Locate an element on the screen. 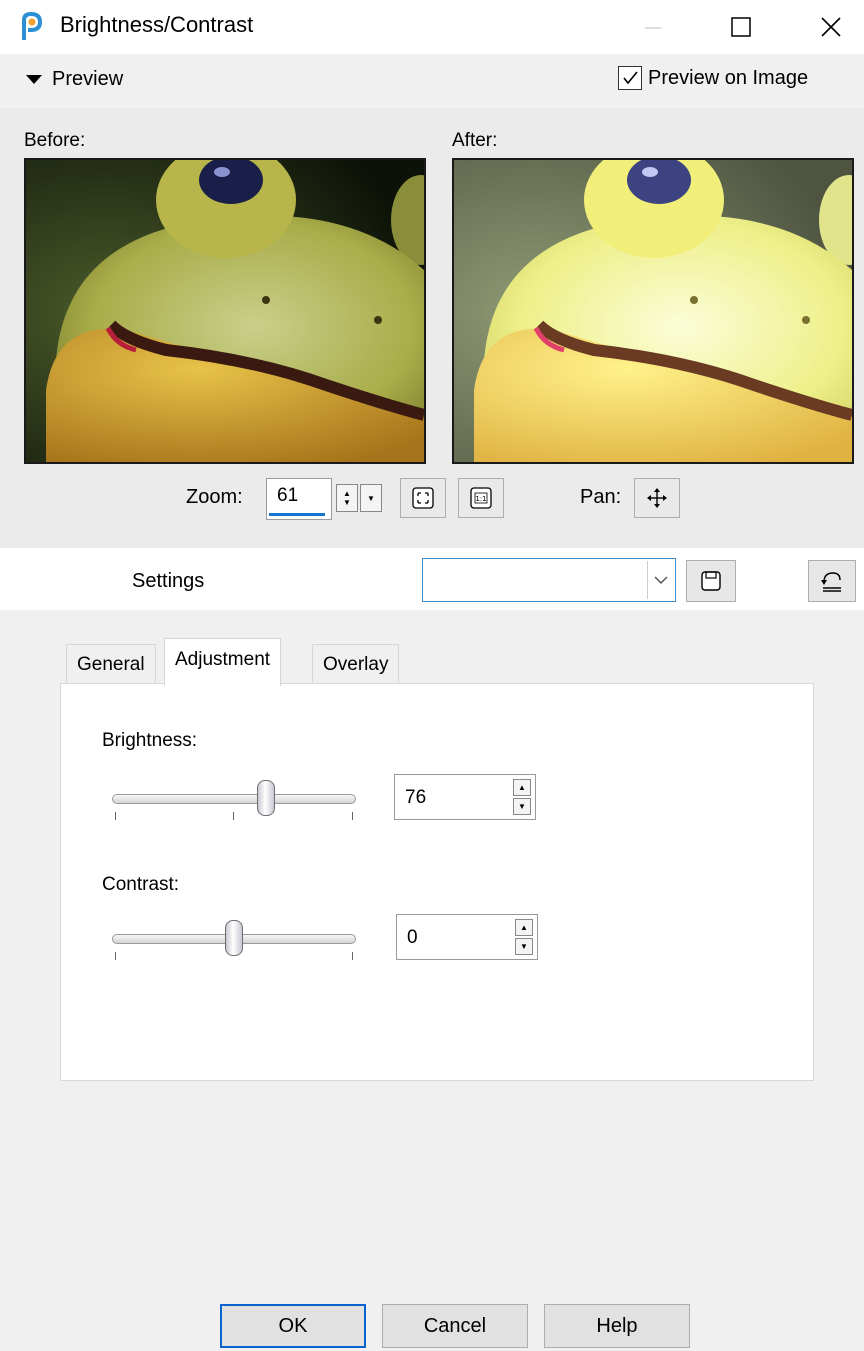  zoom-to-fit-button is located at coordinates (423, 498).